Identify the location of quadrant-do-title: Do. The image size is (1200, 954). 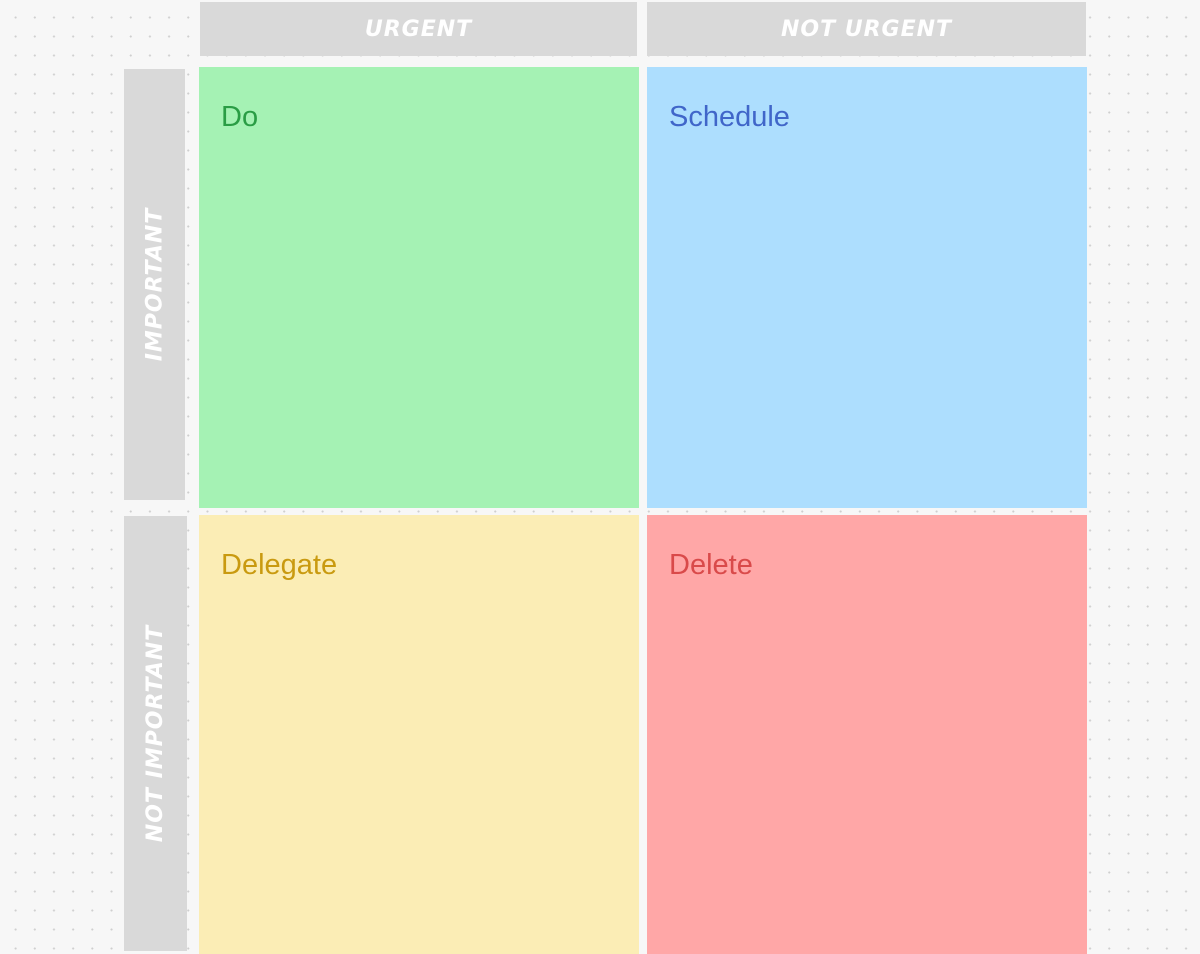
(240, 117).